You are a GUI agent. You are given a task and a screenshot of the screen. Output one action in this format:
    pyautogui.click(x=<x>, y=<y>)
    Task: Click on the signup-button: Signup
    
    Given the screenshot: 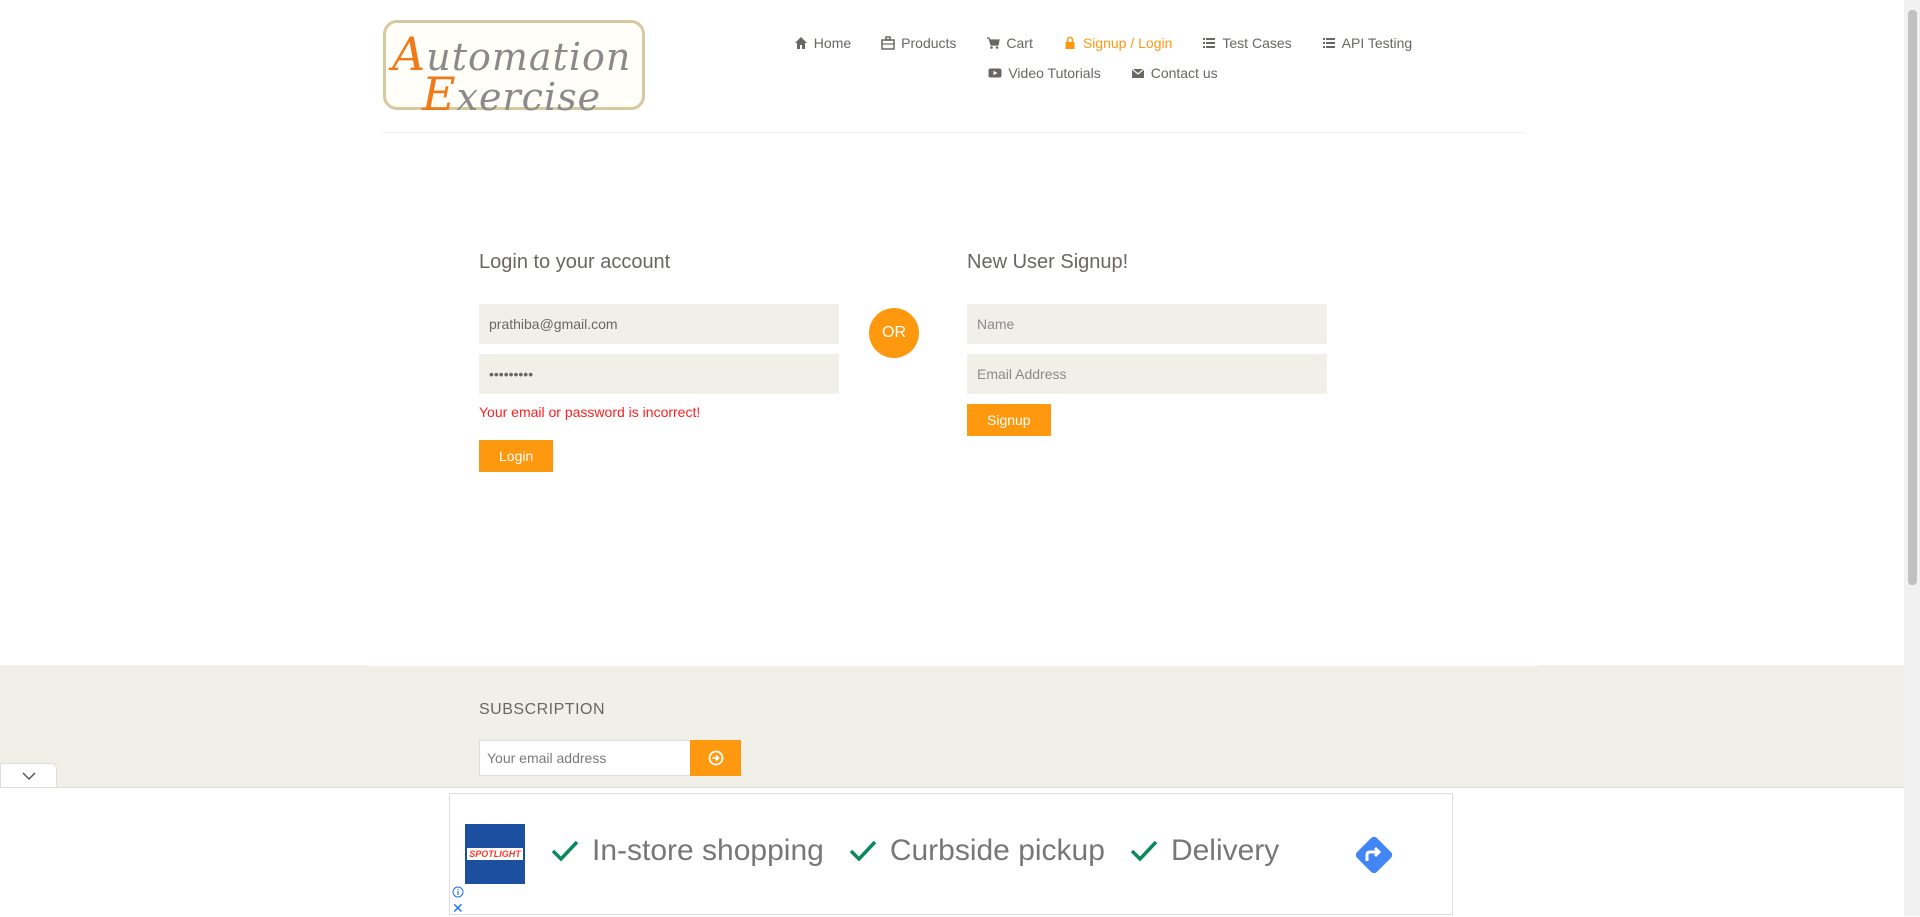 What is the action you would take?
    pyautogui.click(x=1009, y=420)
    